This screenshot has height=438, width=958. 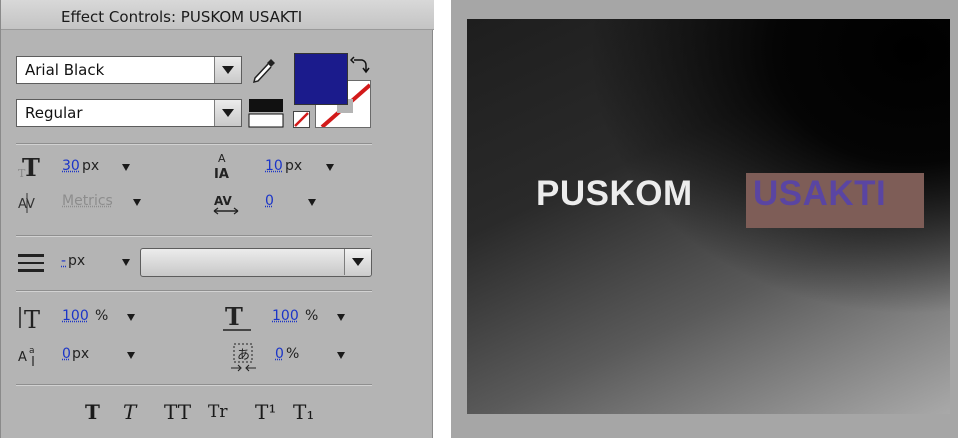 I want to click on tracking-dropdown, so click(x=312, y=202).